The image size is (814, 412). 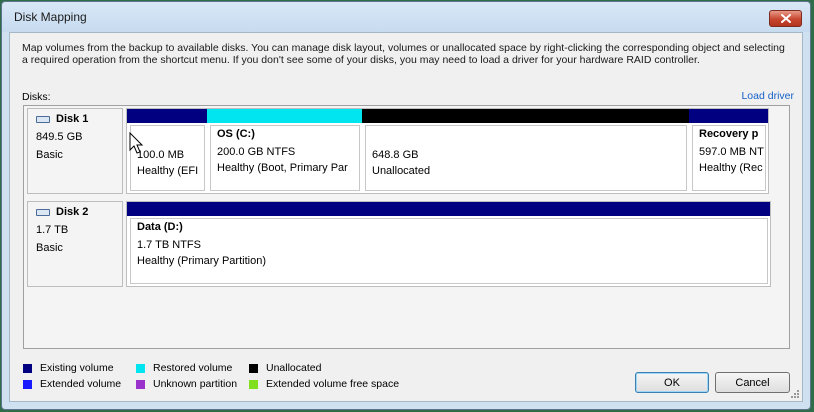 I want to click on partition-size: 648.8 GB, so click(x=395, y=155).